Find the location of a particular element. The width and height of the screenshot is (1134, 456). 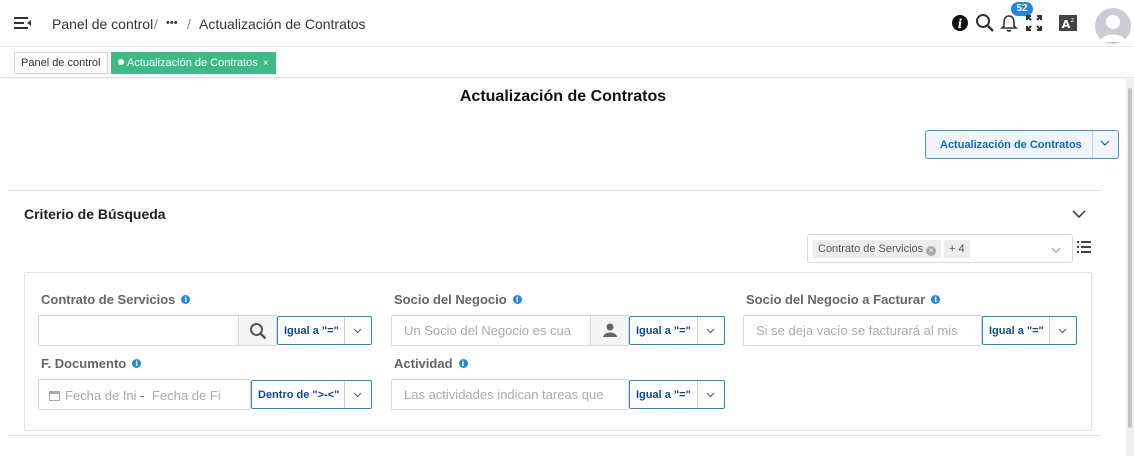

operator-select-actividad: Igual a "=" is located at coordinates (677, 394).